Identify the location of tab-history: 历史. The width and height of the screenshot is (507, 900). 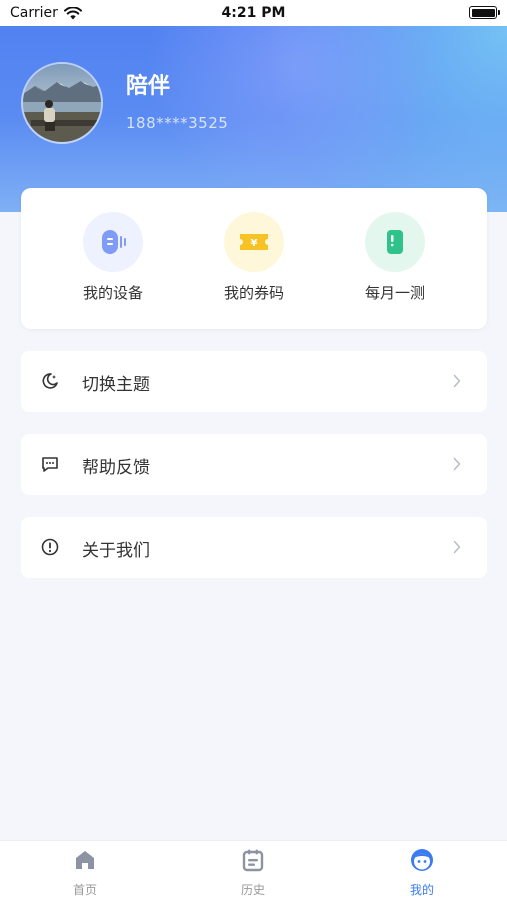
(253, 872).